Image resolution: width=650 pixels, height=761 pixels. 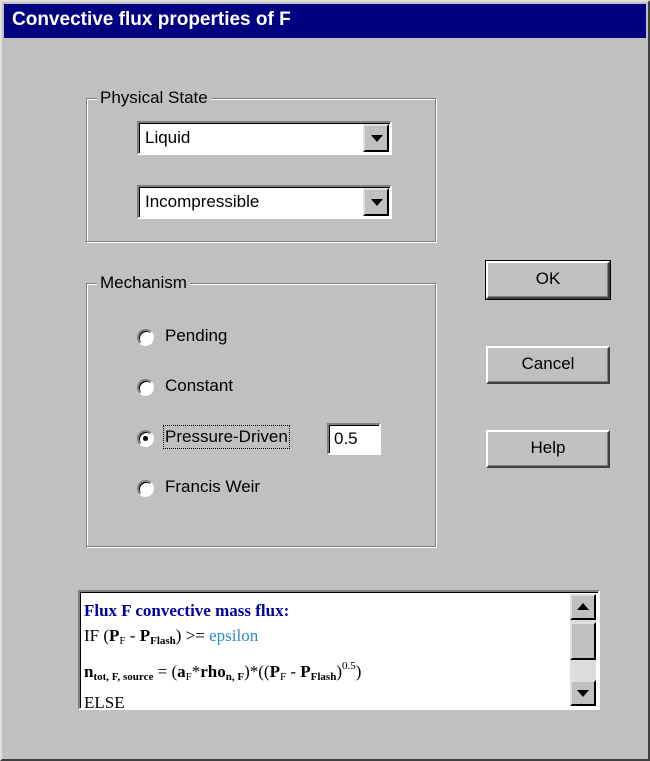 What do you see at coordinates (187, 610) in the screenshot?
I see `equation-heading: Flux F convective mass flux:` at bounding box center [187, 610].